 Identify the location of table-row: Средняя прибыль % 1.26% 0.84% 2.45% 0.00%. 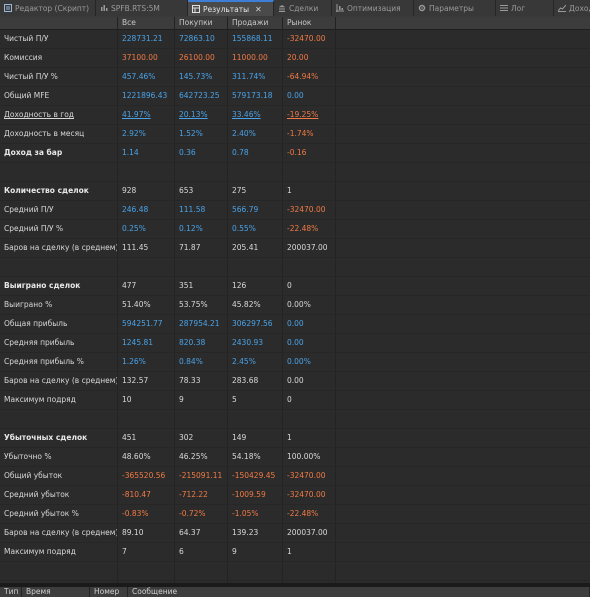
(295, 362).